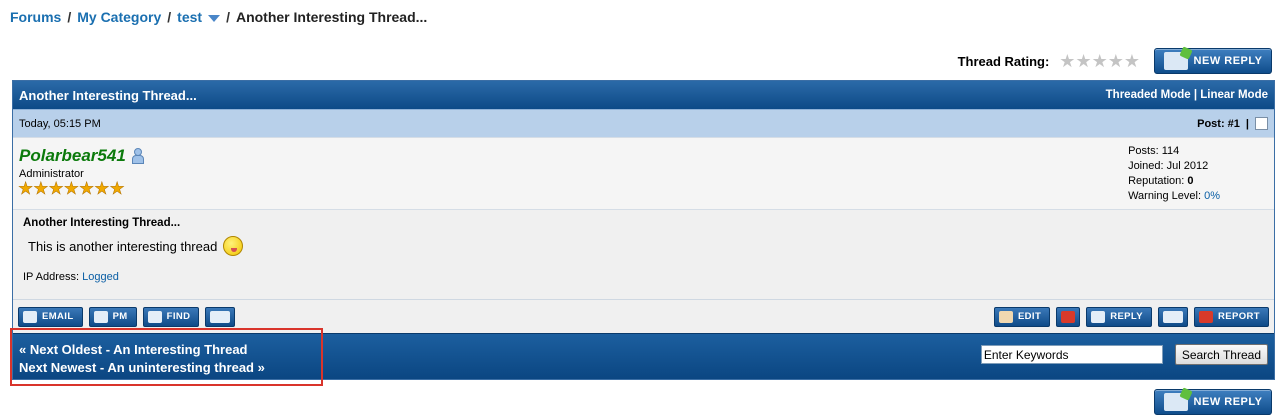 The width and height of the screenshot is (1286, 420). I want to click on stat-warning-label: Warning Level:, so click(1165, 196).